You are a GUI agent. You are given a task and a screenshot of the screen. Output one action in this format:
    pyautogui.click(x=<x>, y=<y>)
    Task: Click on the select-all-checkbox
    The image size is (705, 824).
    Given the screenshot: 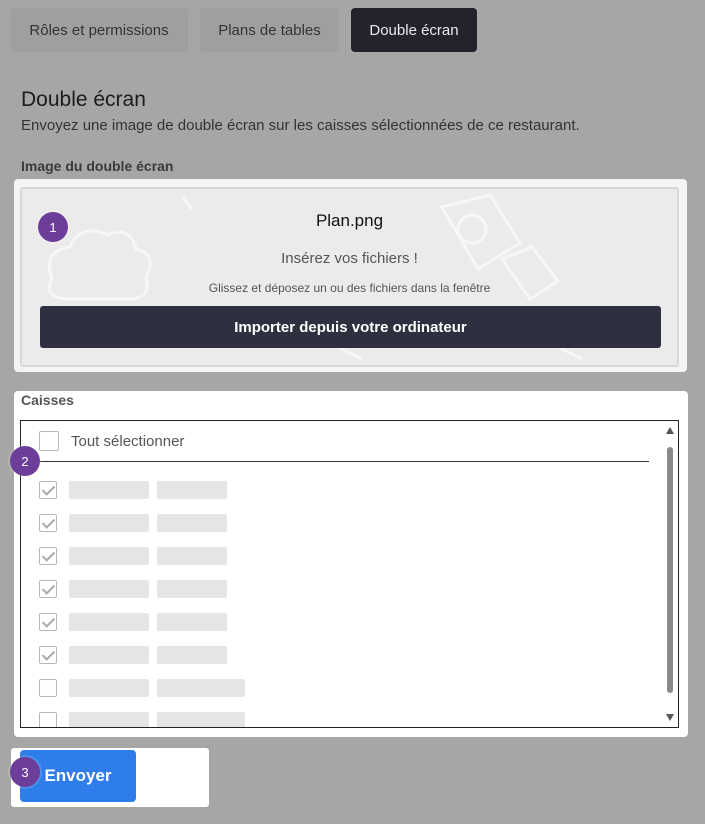 What is the action you would take?
    pyautogui.click(x=49, y=441)
    